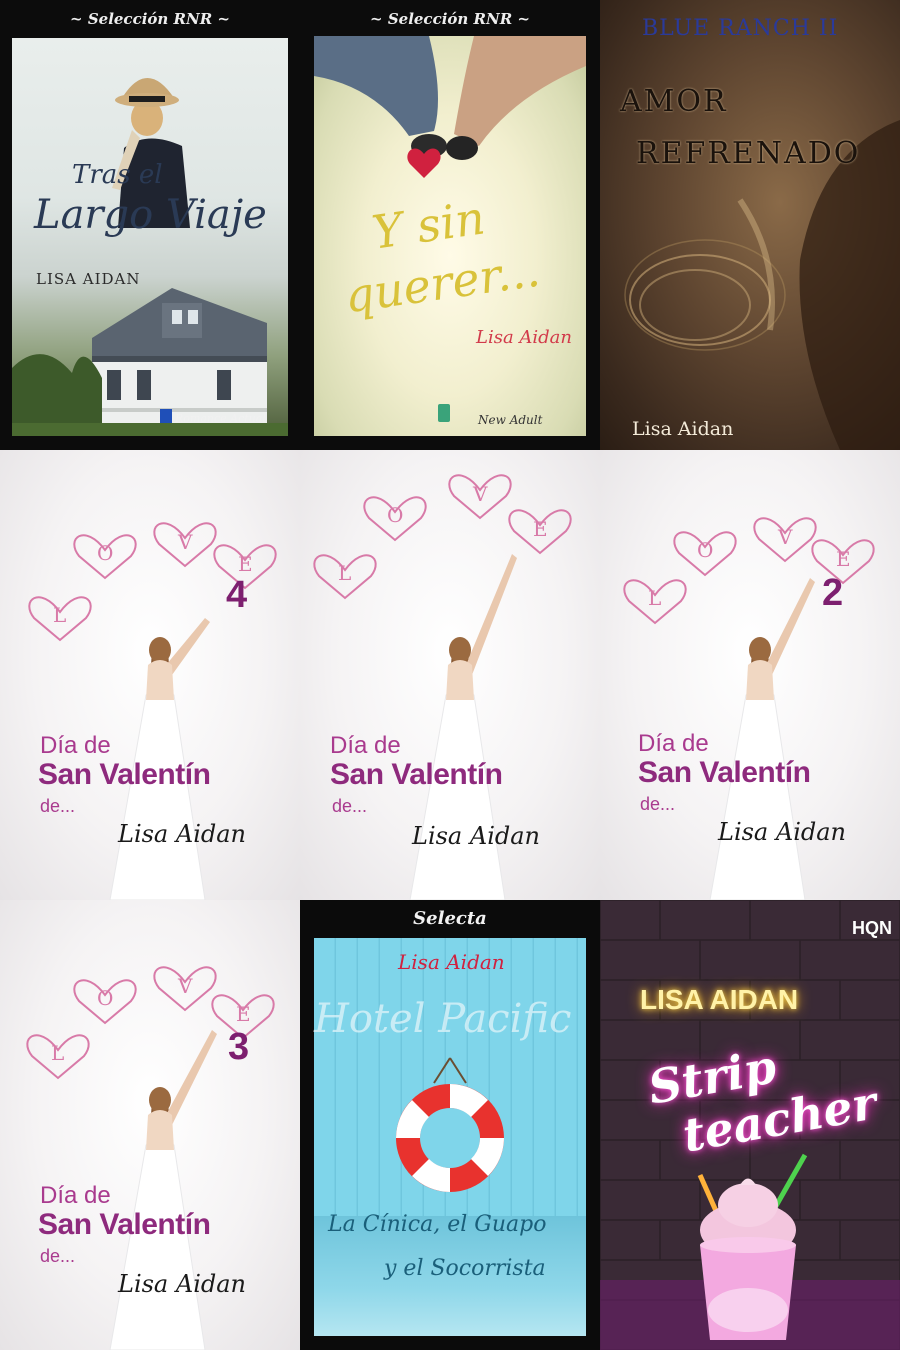 This screenshot has width=900, height=1350. What do you see at coordinates (450, 1070) in the screenshot?
I see `hook` at bounding box center [450, 1070].